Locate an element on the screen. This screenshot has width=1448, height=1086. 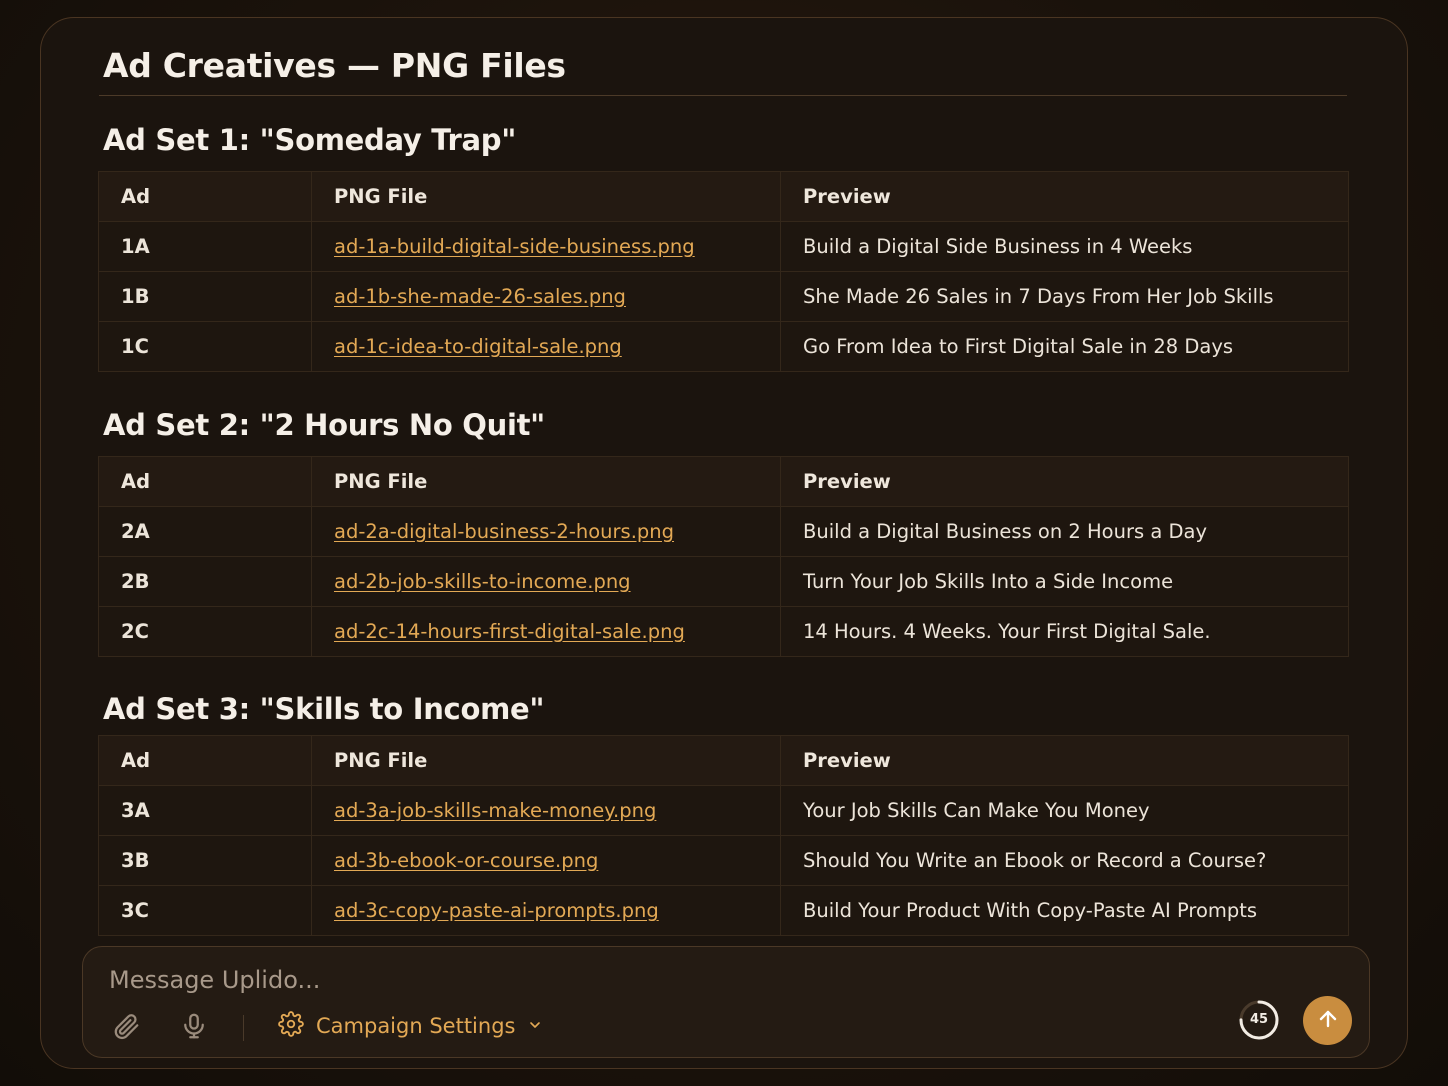
ad-id: 2A is located at coordinates (205, 531).